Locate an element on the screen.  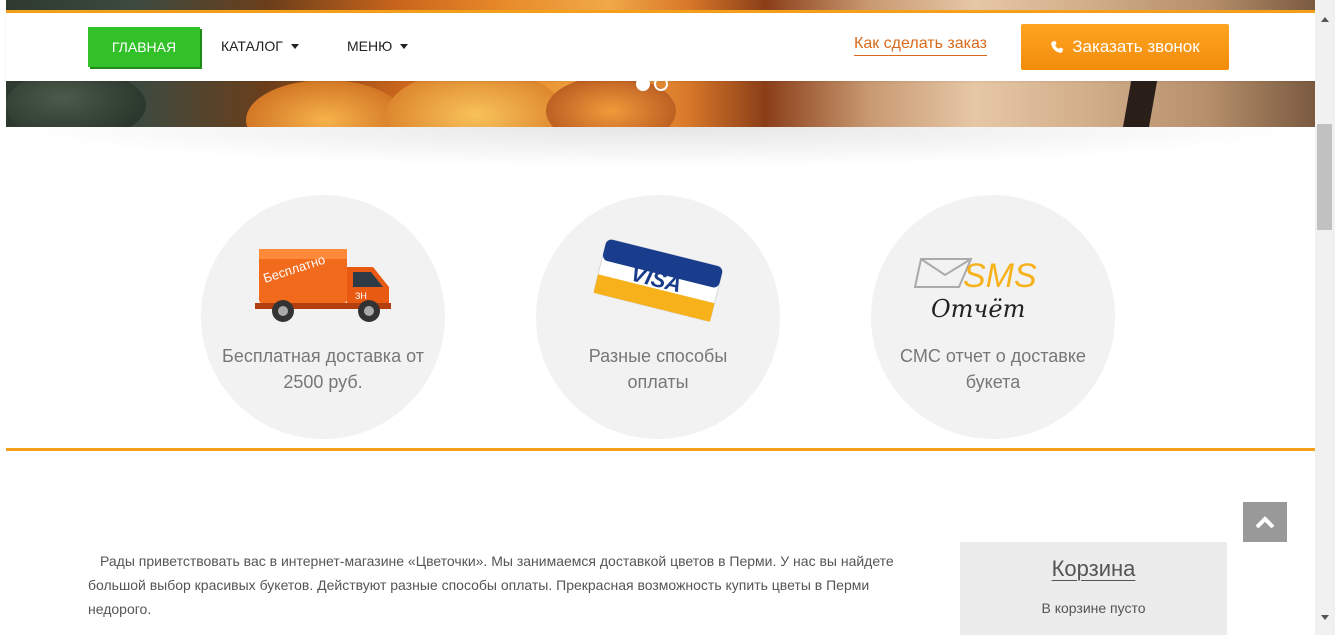
delivery-truck-icon: Бесплатно ЗН is located at coordinates (323, 285).